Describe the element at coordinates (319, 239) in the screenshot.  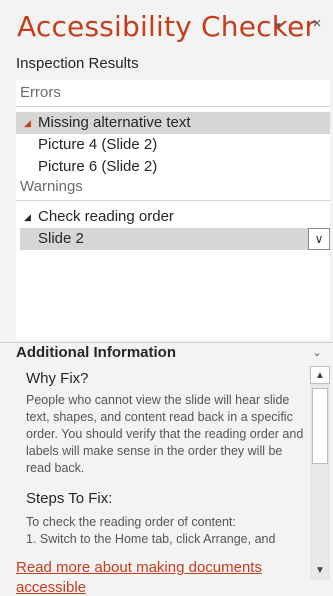
I see `chevron-down-icon: ∨` at that location.